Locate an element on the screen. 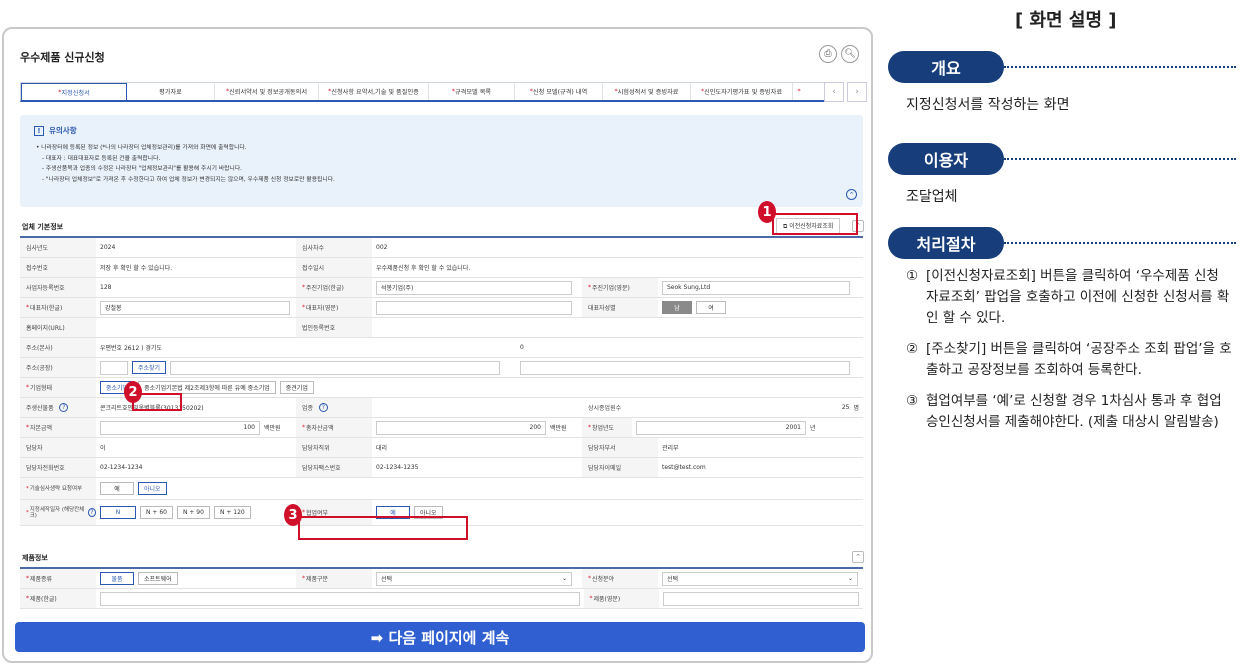  ceo-ko-field: 강철봉 is located at coordinates (195, 307).